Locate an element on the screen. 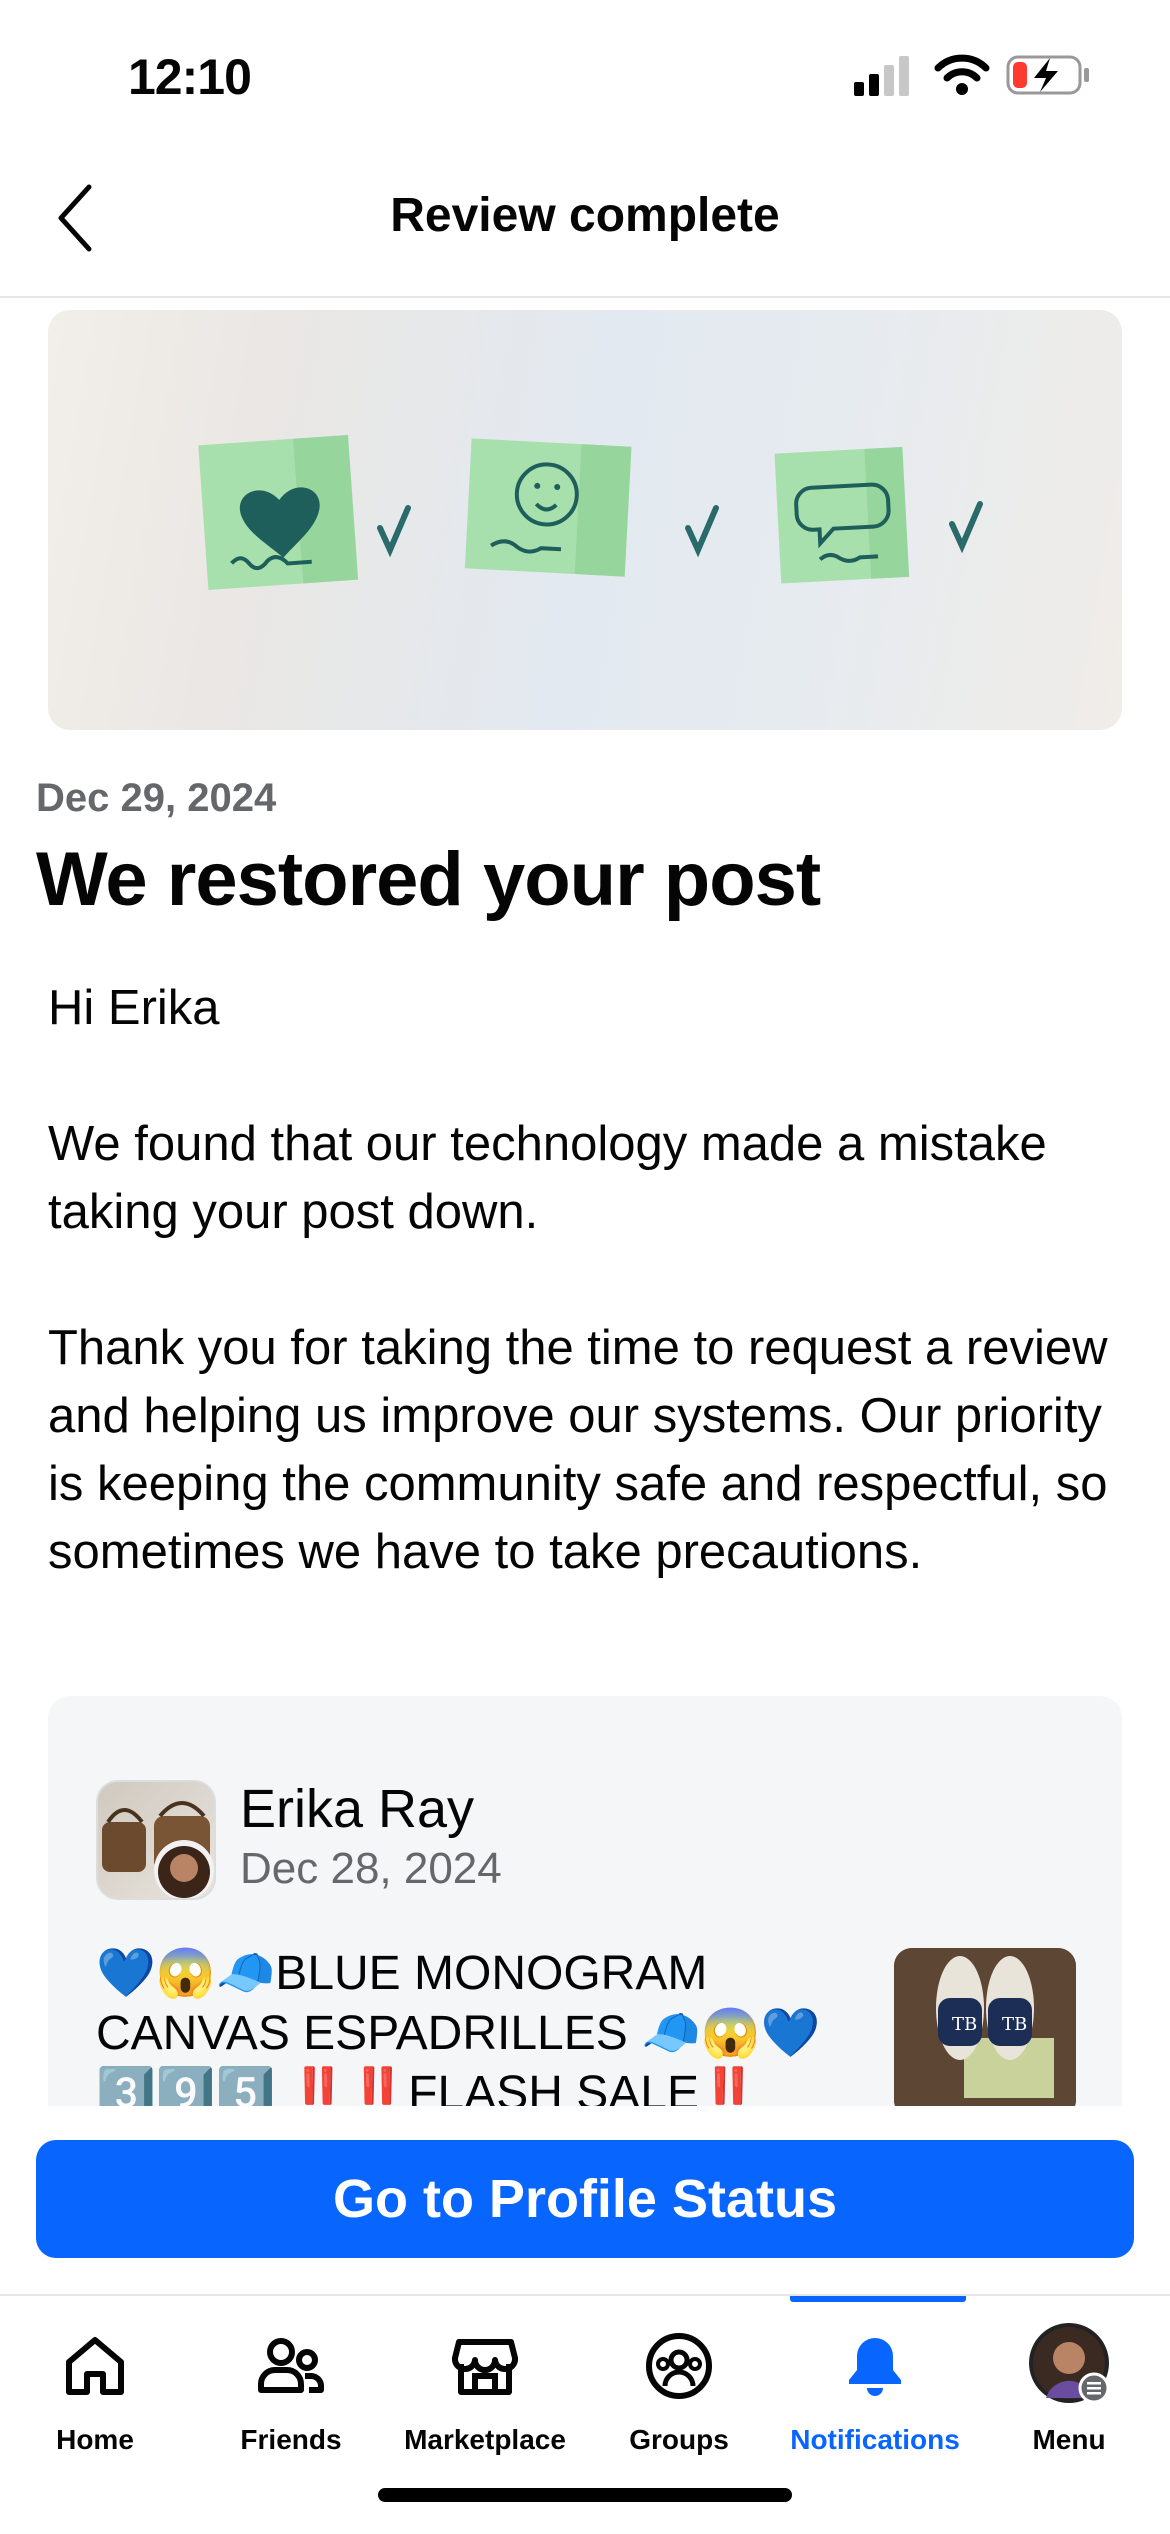 This screenshot has width=1170, height=2534. tab-label-groups: Groups is located at coordinates (679, 2439).